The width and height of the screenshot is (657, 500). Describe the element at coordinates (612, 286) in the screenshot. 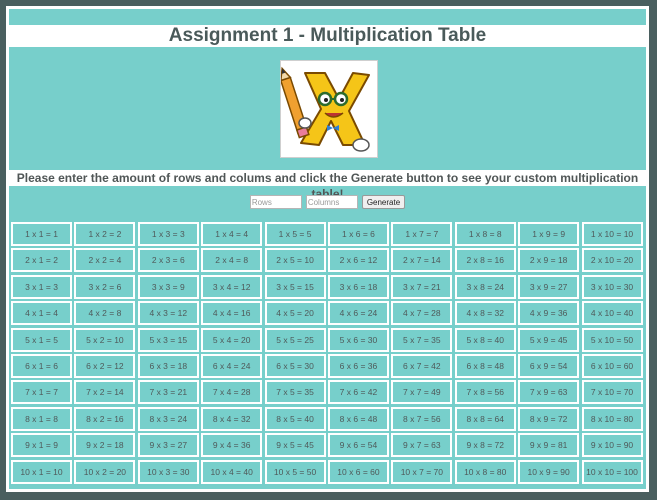

I see `table-cell: 3 x 10 = 30` at that location.